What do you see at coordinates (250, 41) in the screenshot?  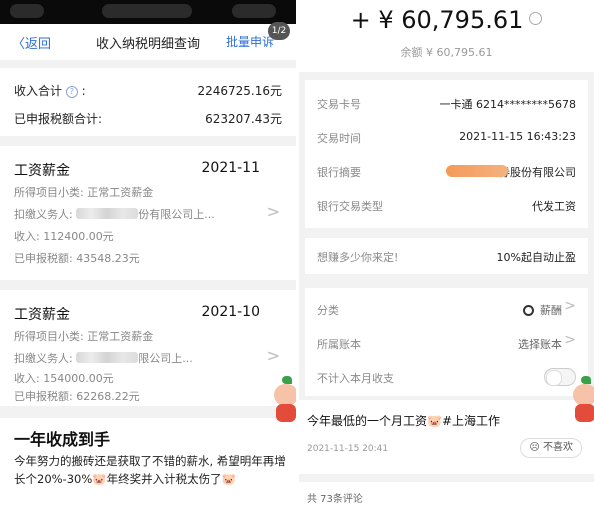 I see `batch-appeal-button: 批量申诉` at bounding box center [250, 41].